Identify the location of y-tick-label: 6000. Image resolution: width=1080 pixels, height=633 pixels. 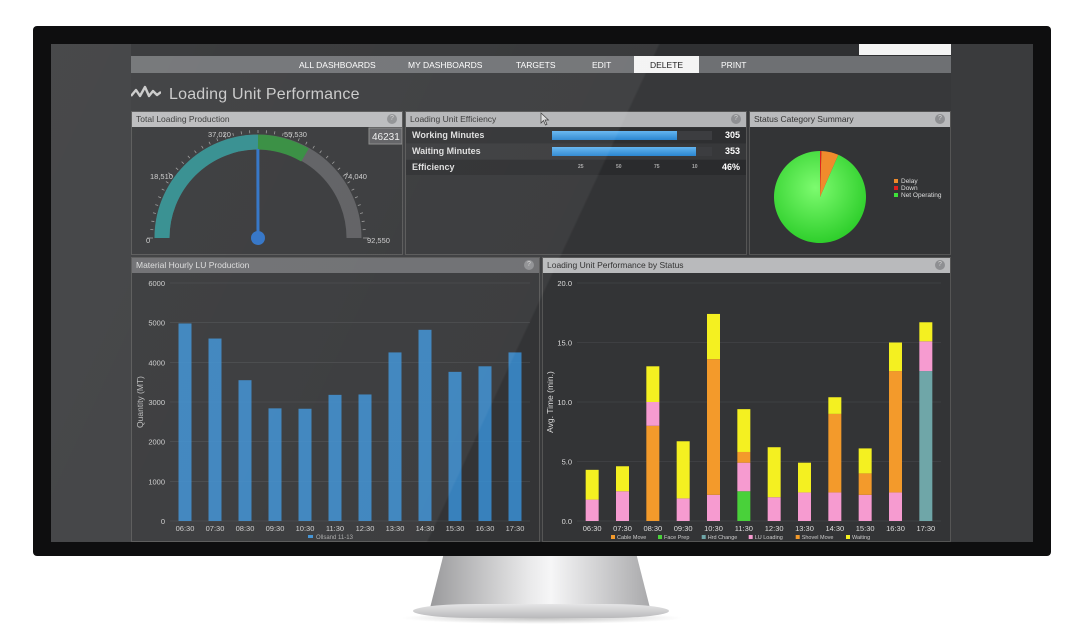
(156, 283).